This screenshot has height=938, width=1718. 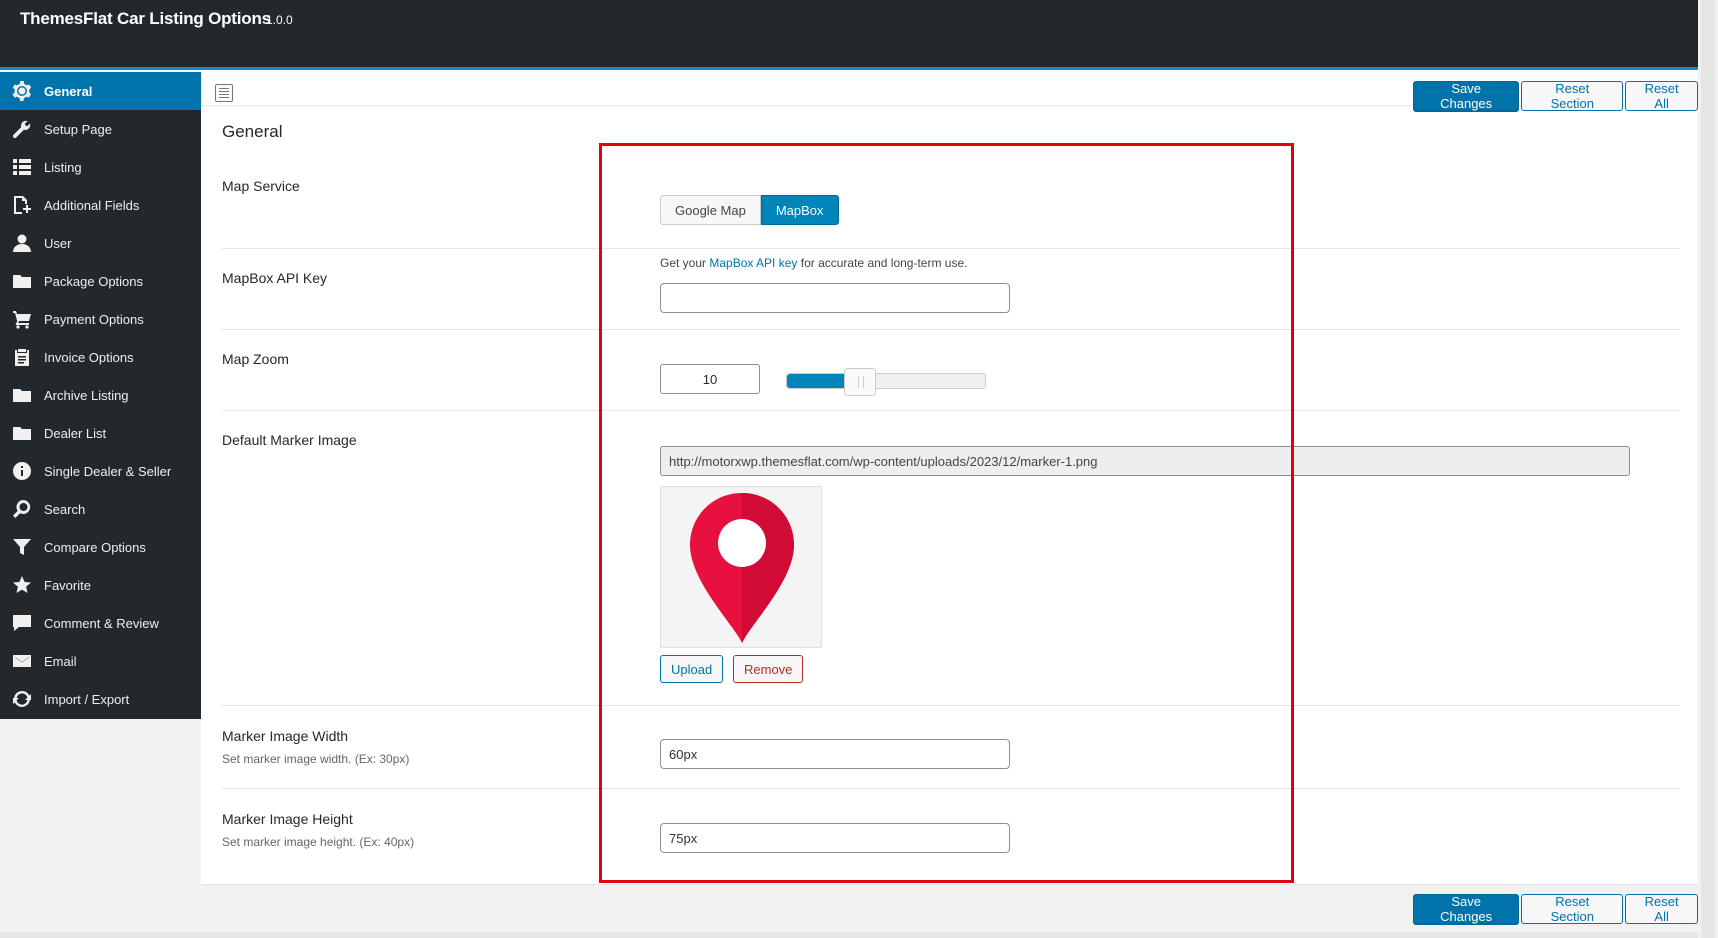 I want to click on sidebar-item-payment-options: Payment Options, so click(x=100, y=319).